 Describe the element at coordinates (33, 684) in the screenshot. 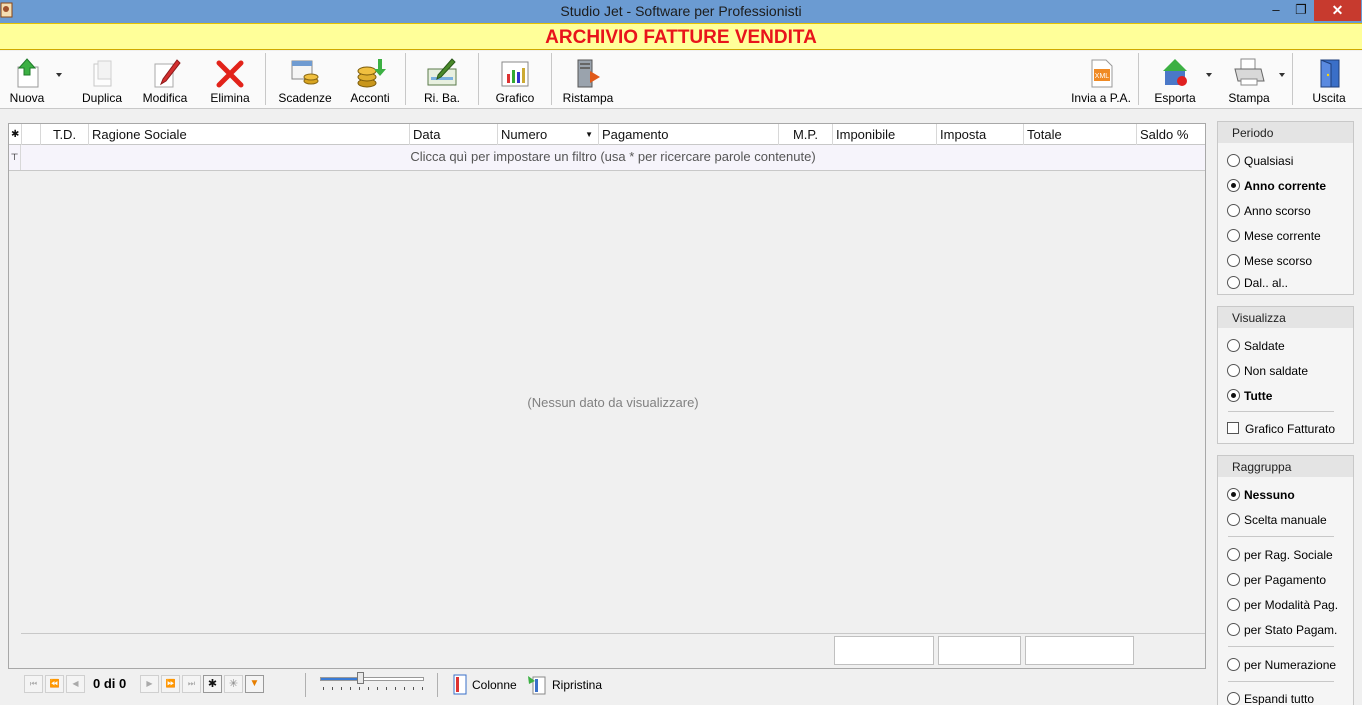

I see `first-record-button: ⏮` at that location.